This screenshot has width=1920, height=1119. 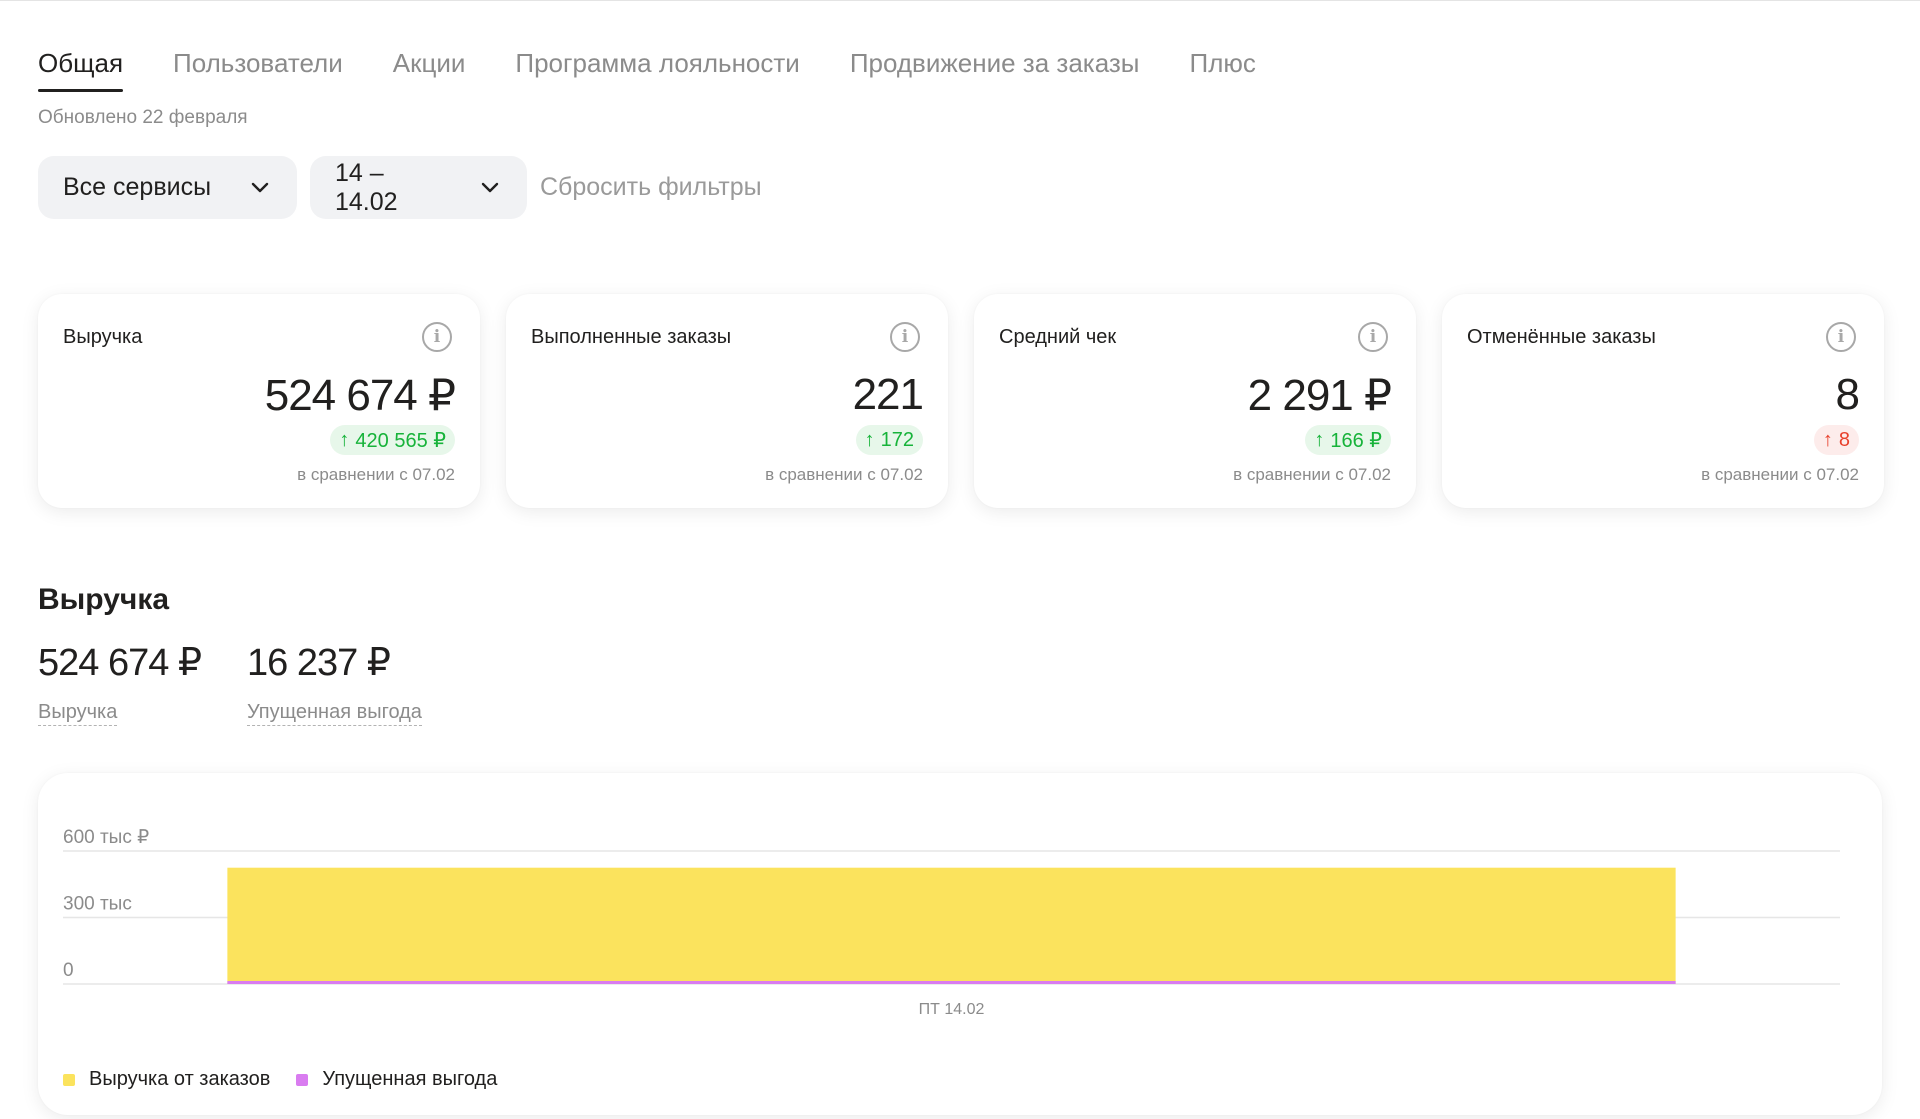 I want to click on filters-bar: Все сервисы 14 – 14.02 Сбросить фильтры, so click(x=400, y=187).